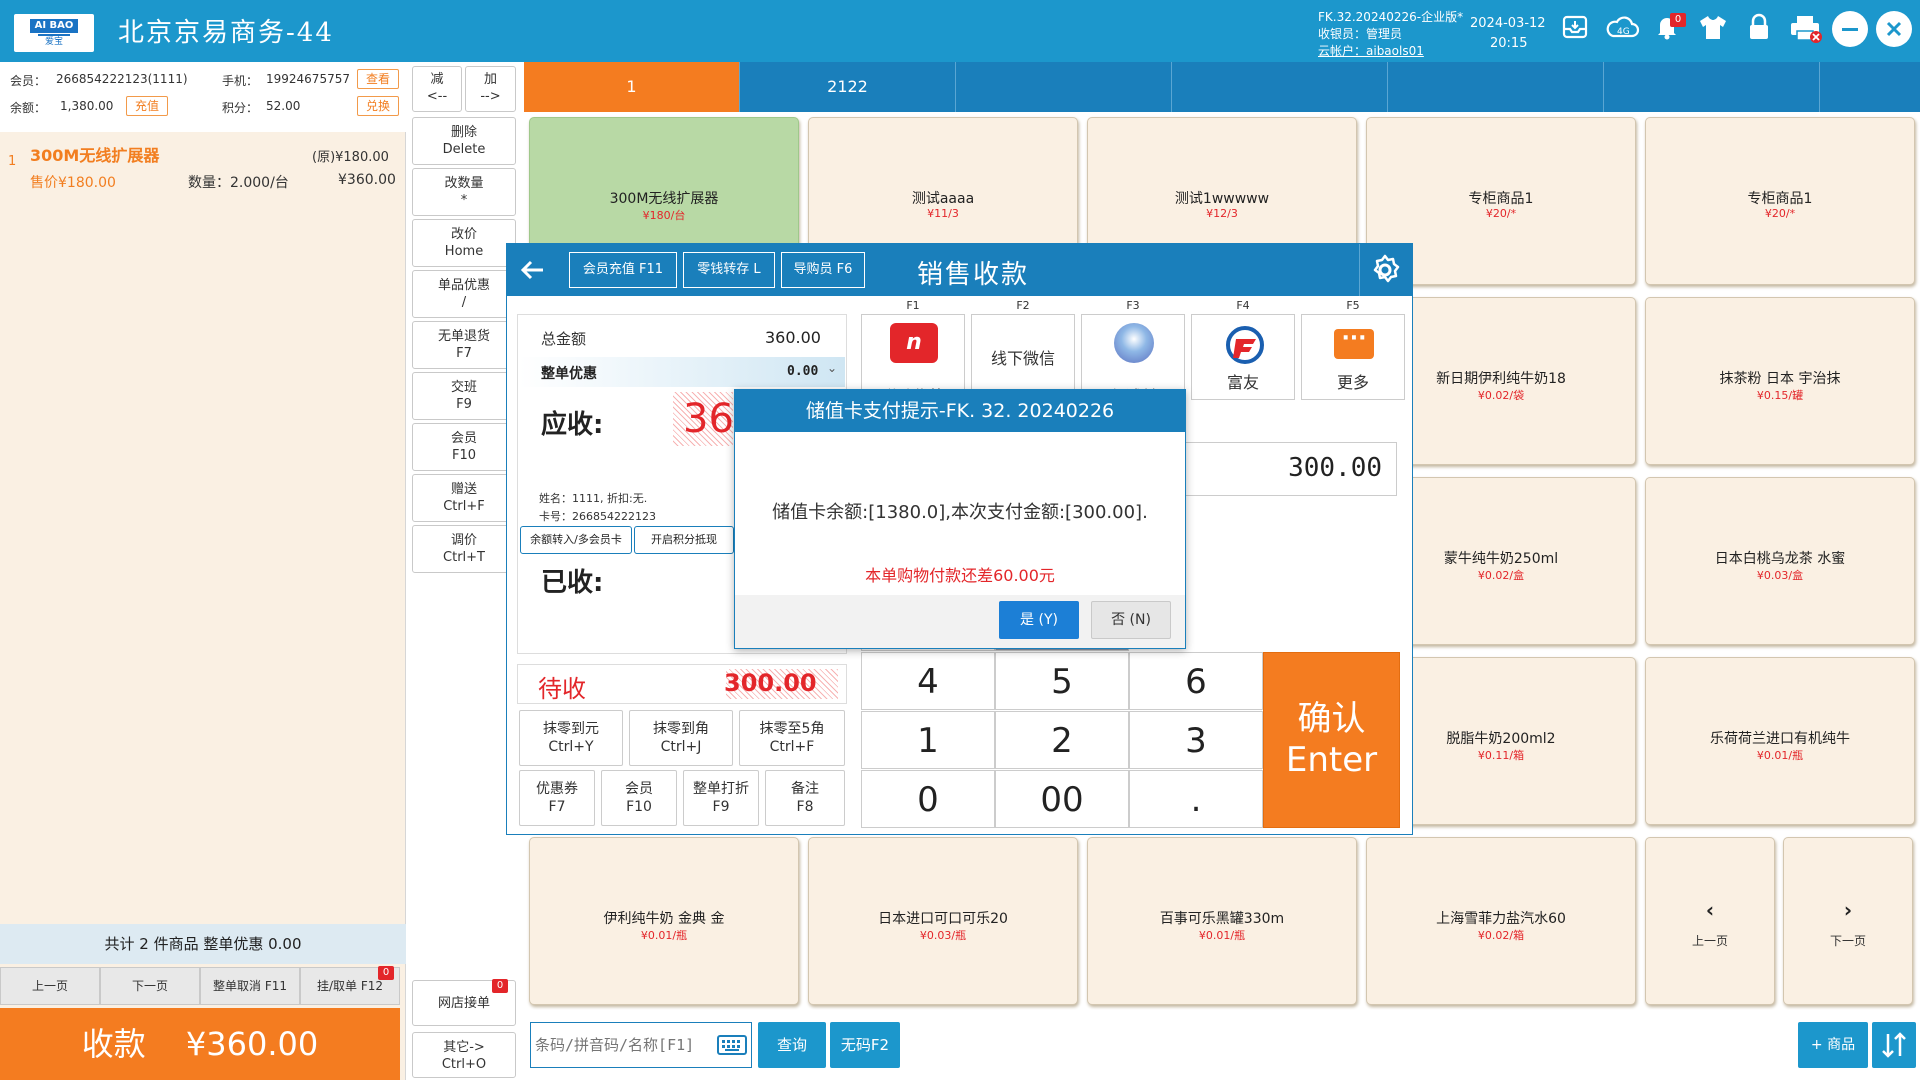 The image size is (1920, 1080). What do you see at coordinates (1062, 799) in the screenshot?
I see `key-00: 00` at bounding box center [1062, 799].